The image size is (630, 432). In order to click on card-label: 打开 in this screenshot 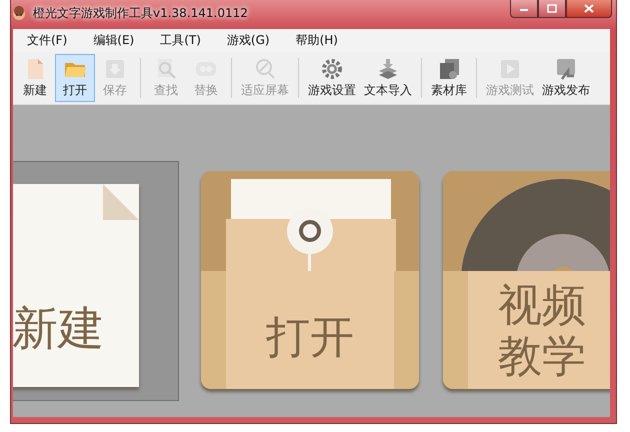, I will do `click(310, 338)`.